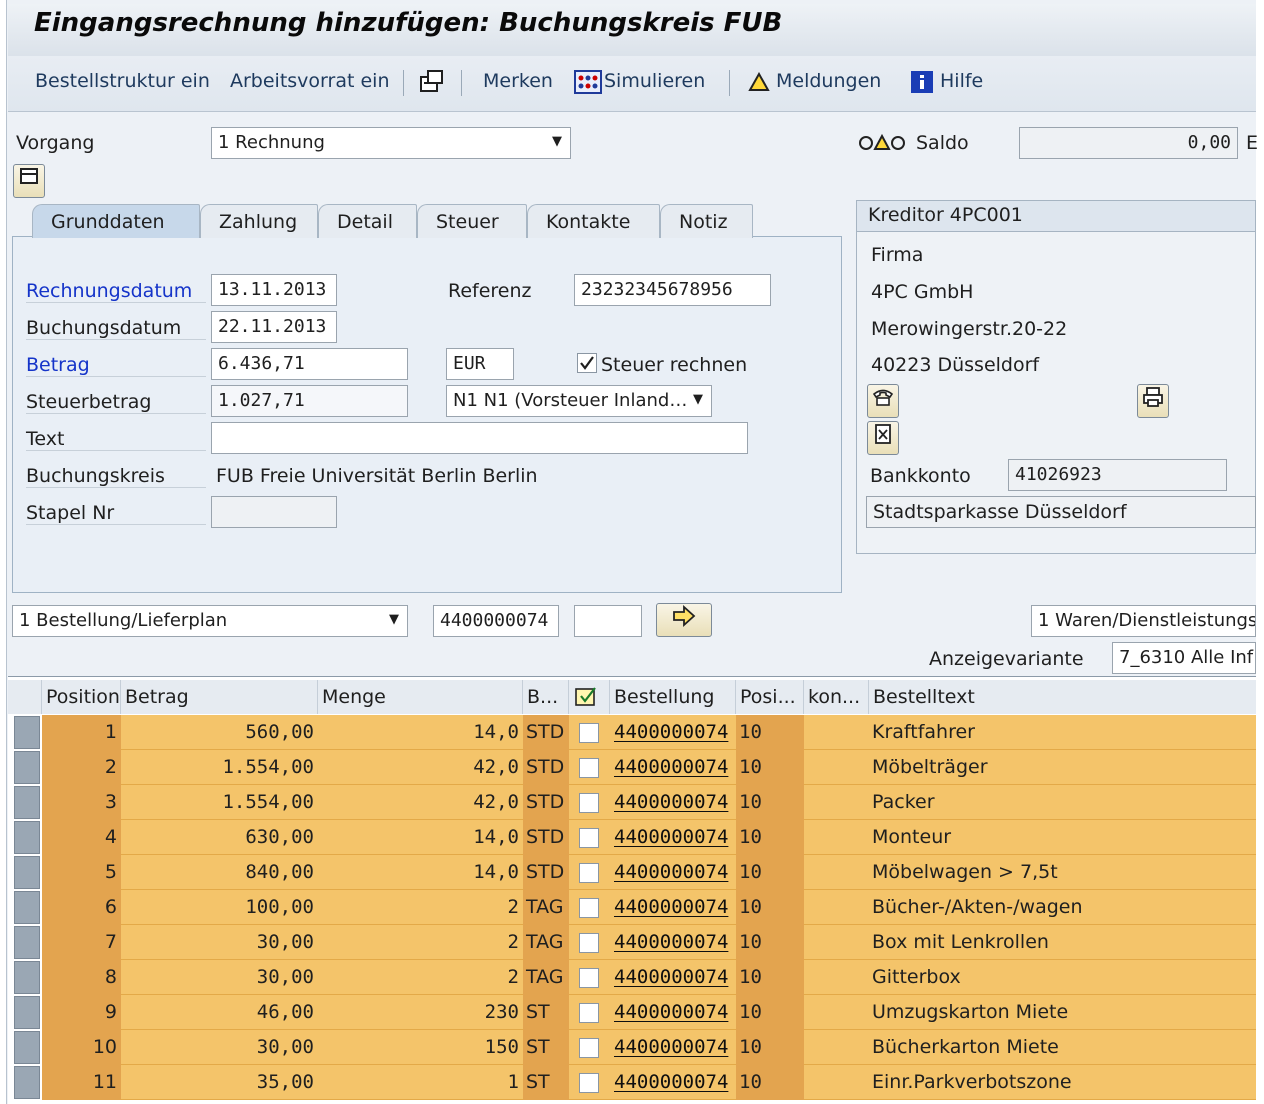 The width and height of the screenshot is (1264, 1104). Describe the element at coordinates (490, 291) in the screenshot. I see `referenz-label: Referenz` at that location.